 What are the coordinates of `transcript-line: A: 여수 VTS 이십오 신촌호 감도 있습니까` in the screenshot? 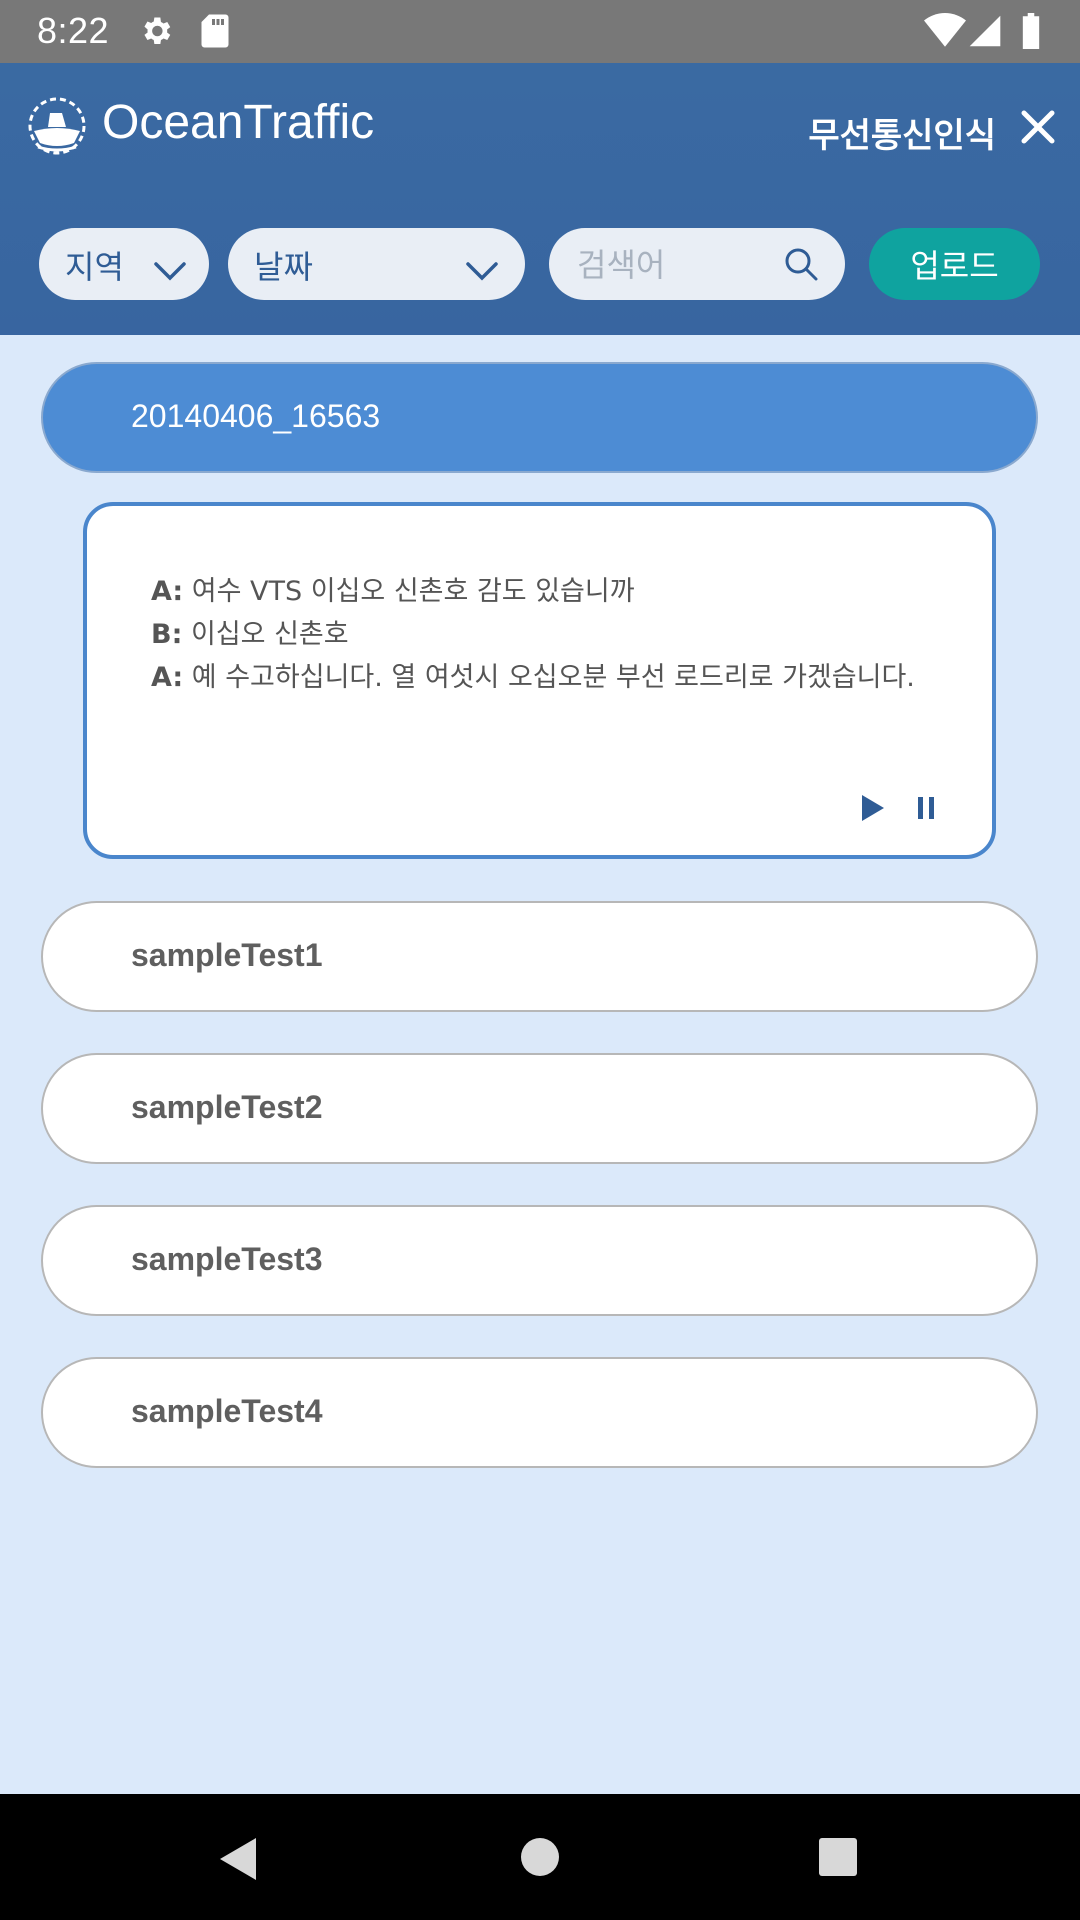 It's located at (546, 591).